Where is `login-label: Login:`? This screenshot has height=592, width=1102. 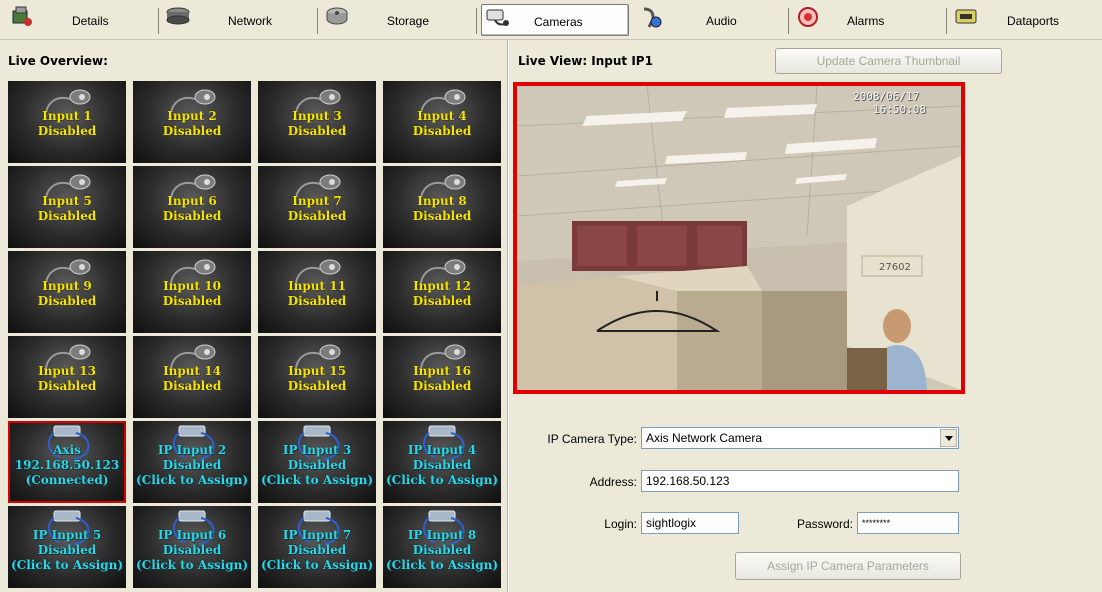 login-label: Login: is located at coordinates (620, 524).